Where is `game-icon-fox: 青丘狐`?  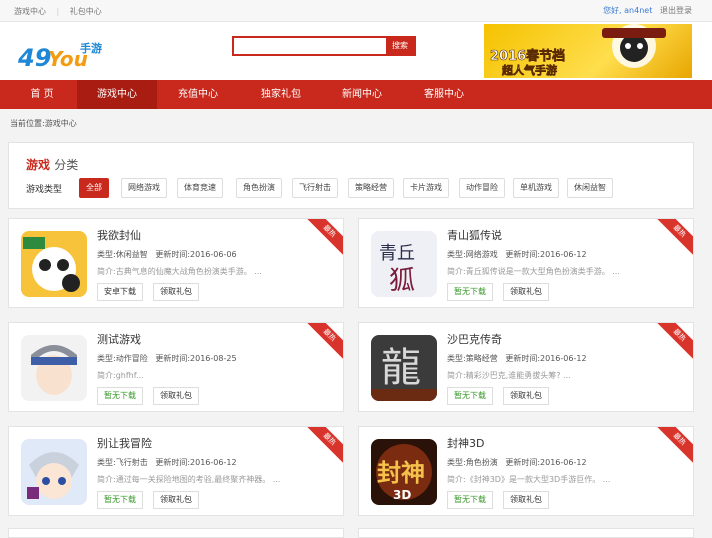
game-icon-fox: 青丘狐 is located at coordinates (404, 264).